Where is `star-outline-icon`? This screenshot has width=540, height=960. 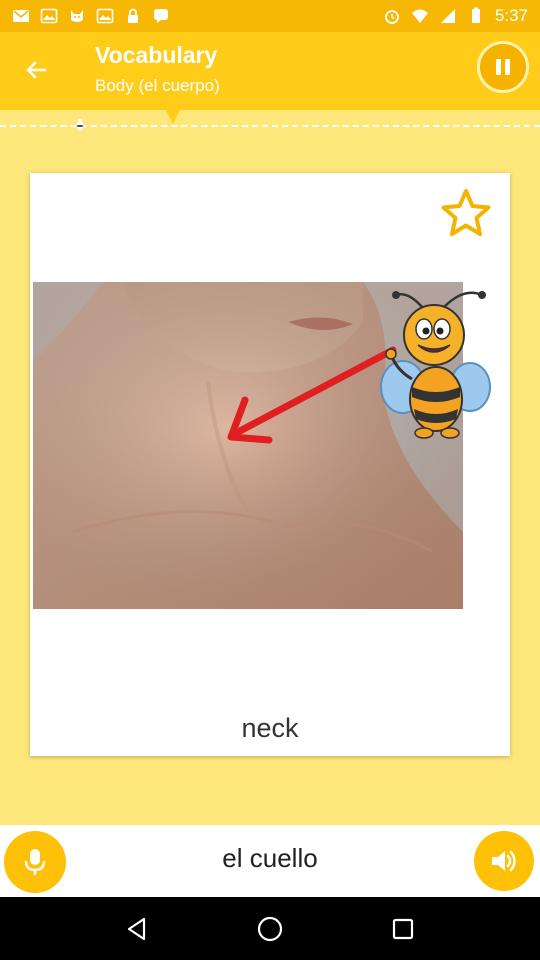 star-outline-icon is located at coordinates (466, 212).